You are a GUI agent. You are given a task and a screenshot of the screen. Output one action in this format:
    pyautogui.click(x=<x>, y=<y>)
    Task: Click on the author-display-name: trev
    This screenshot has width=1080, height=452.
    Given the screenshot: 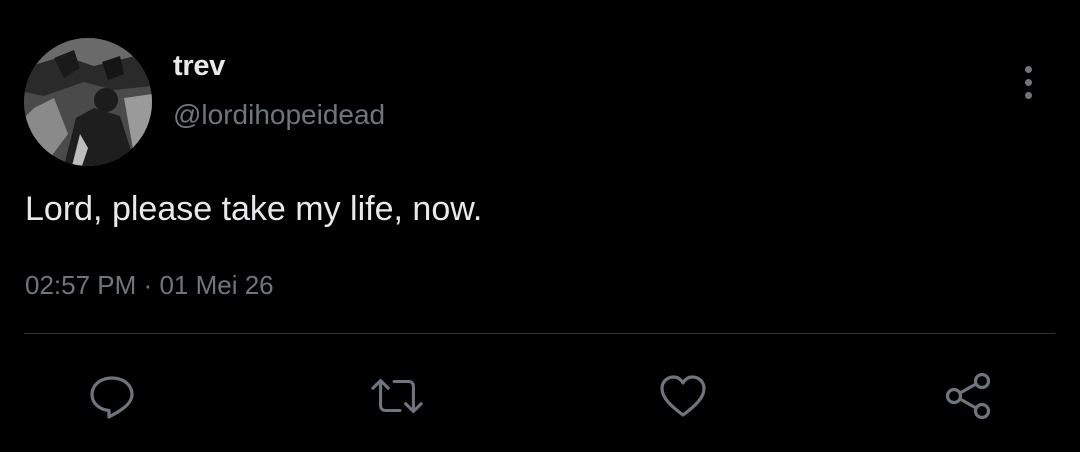 What is the action you would take?
    pyautogui.click(x=199, y=66)
    